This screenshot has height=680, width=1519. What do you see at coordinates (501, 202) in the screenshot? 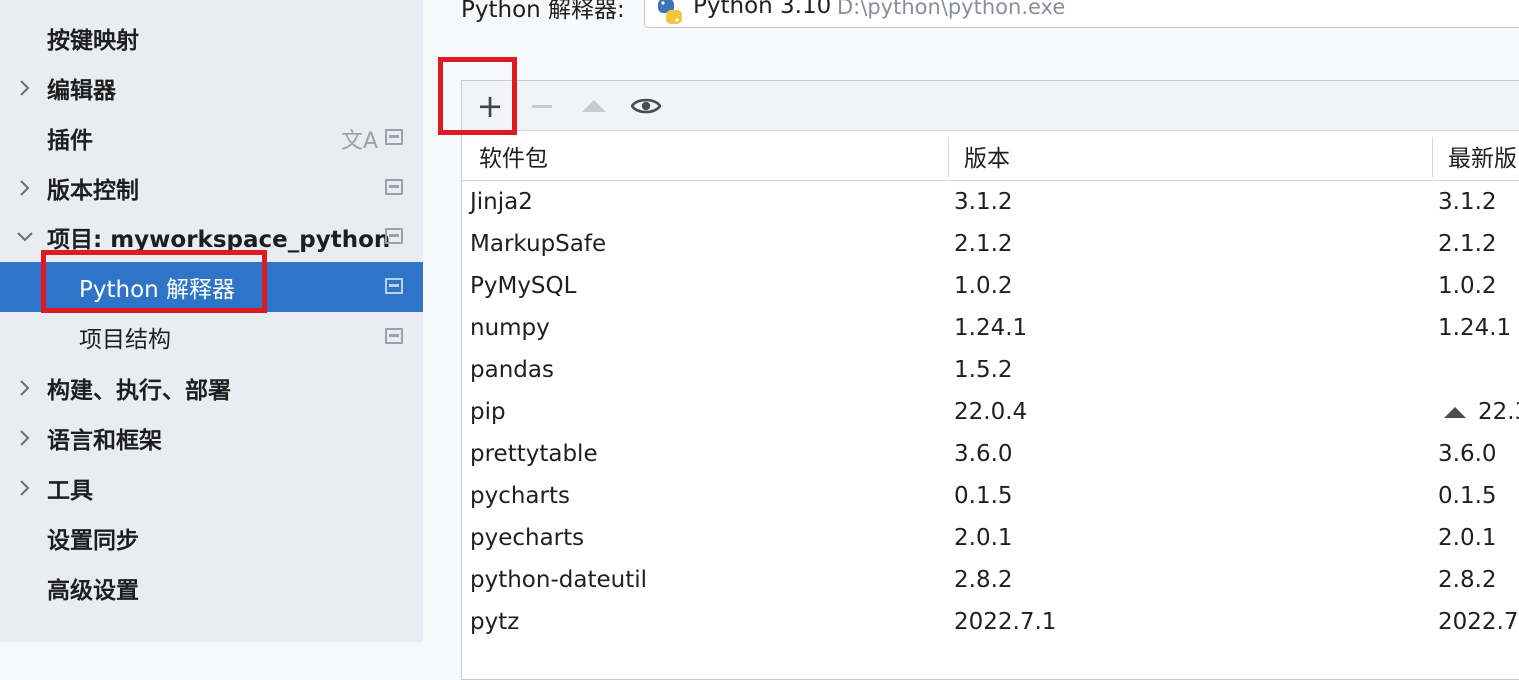
I see `package-name: Jinja2` at bounding box center [501, 202].